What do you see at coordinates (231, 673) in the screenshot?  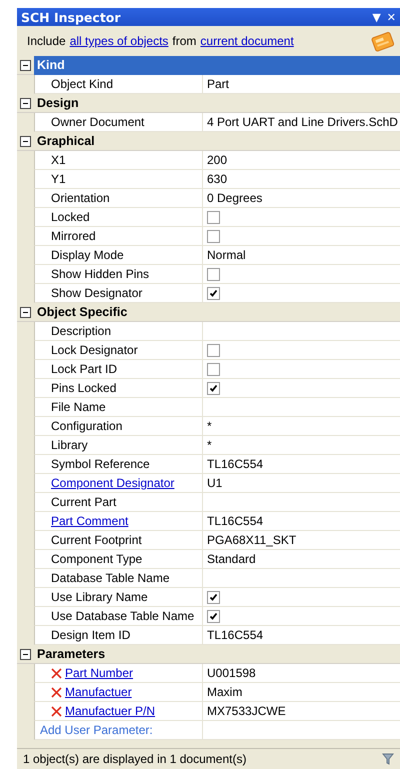 I see `property-value: U001598` at bounding box center [231, 673].